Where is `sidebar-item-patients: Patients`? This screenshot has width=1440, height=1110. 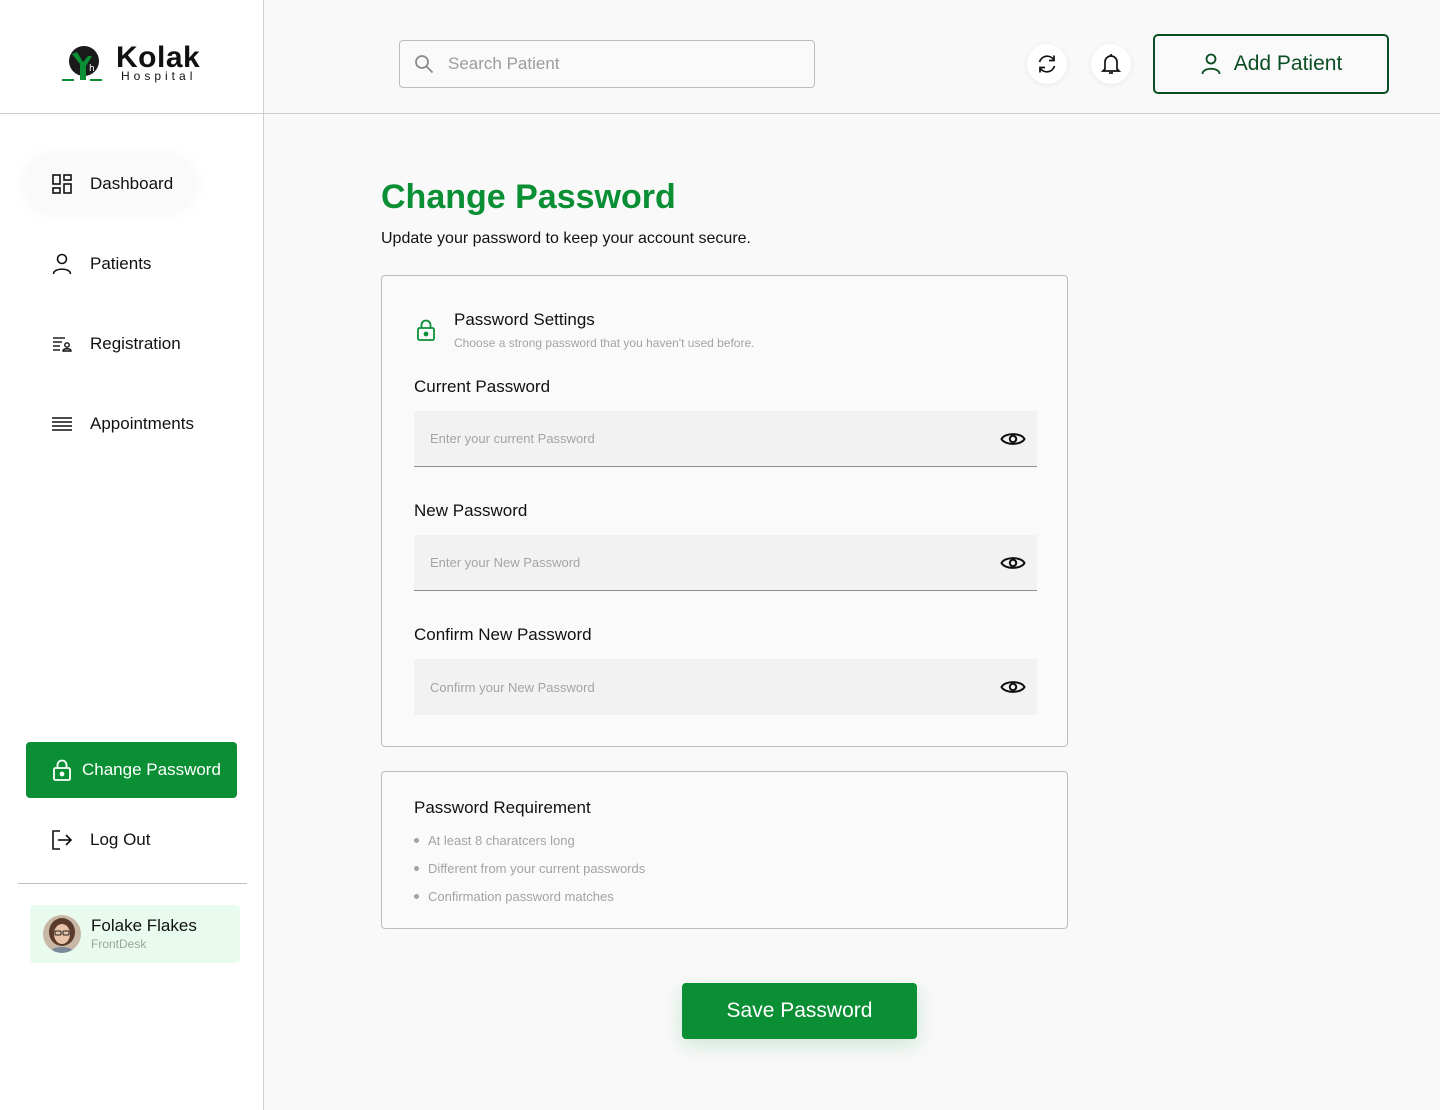
sidebar-item-patients: Patients is located at coordinates (110, 264).